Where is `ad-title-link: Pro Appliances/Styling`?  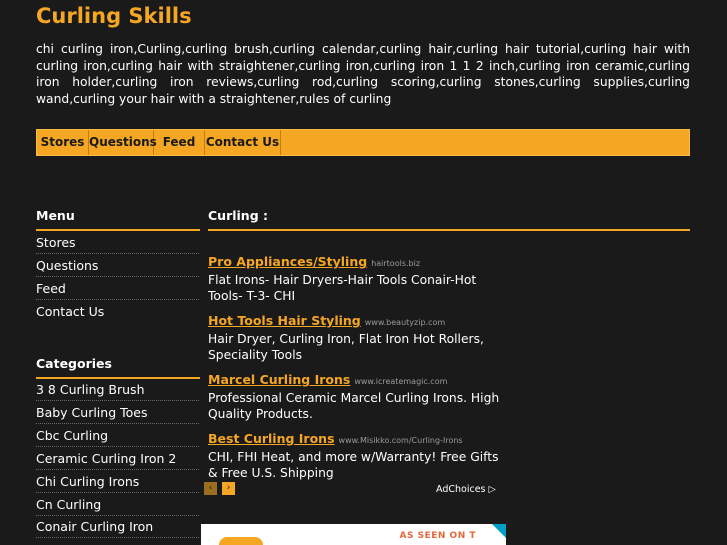 ad-title-link: Pro Appliances/Styling is located at coordinates (287, 261).